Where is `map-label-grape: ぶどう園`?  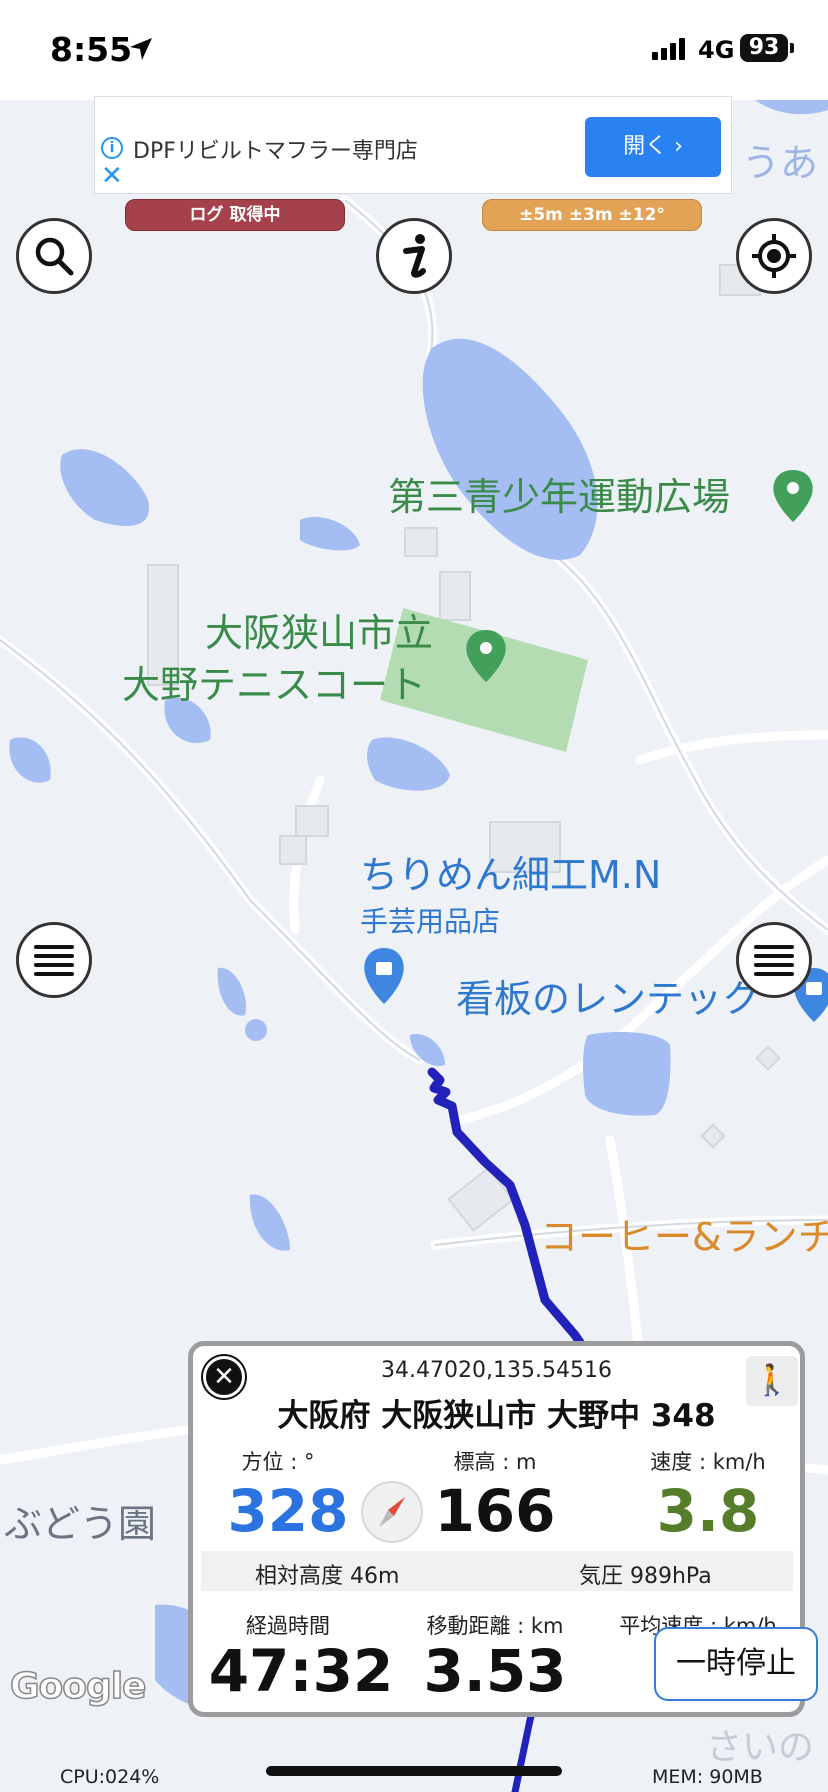
map-label-grape: ぶどう園 is located at coordinates (80, 1524).